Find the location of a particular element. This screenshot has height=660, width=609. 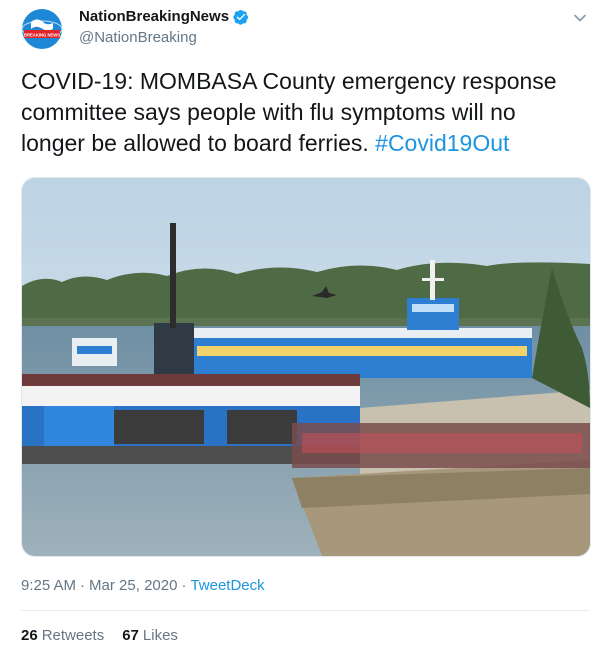

author-name-row: NationBreakingNews is located at coordinates (164, 16).